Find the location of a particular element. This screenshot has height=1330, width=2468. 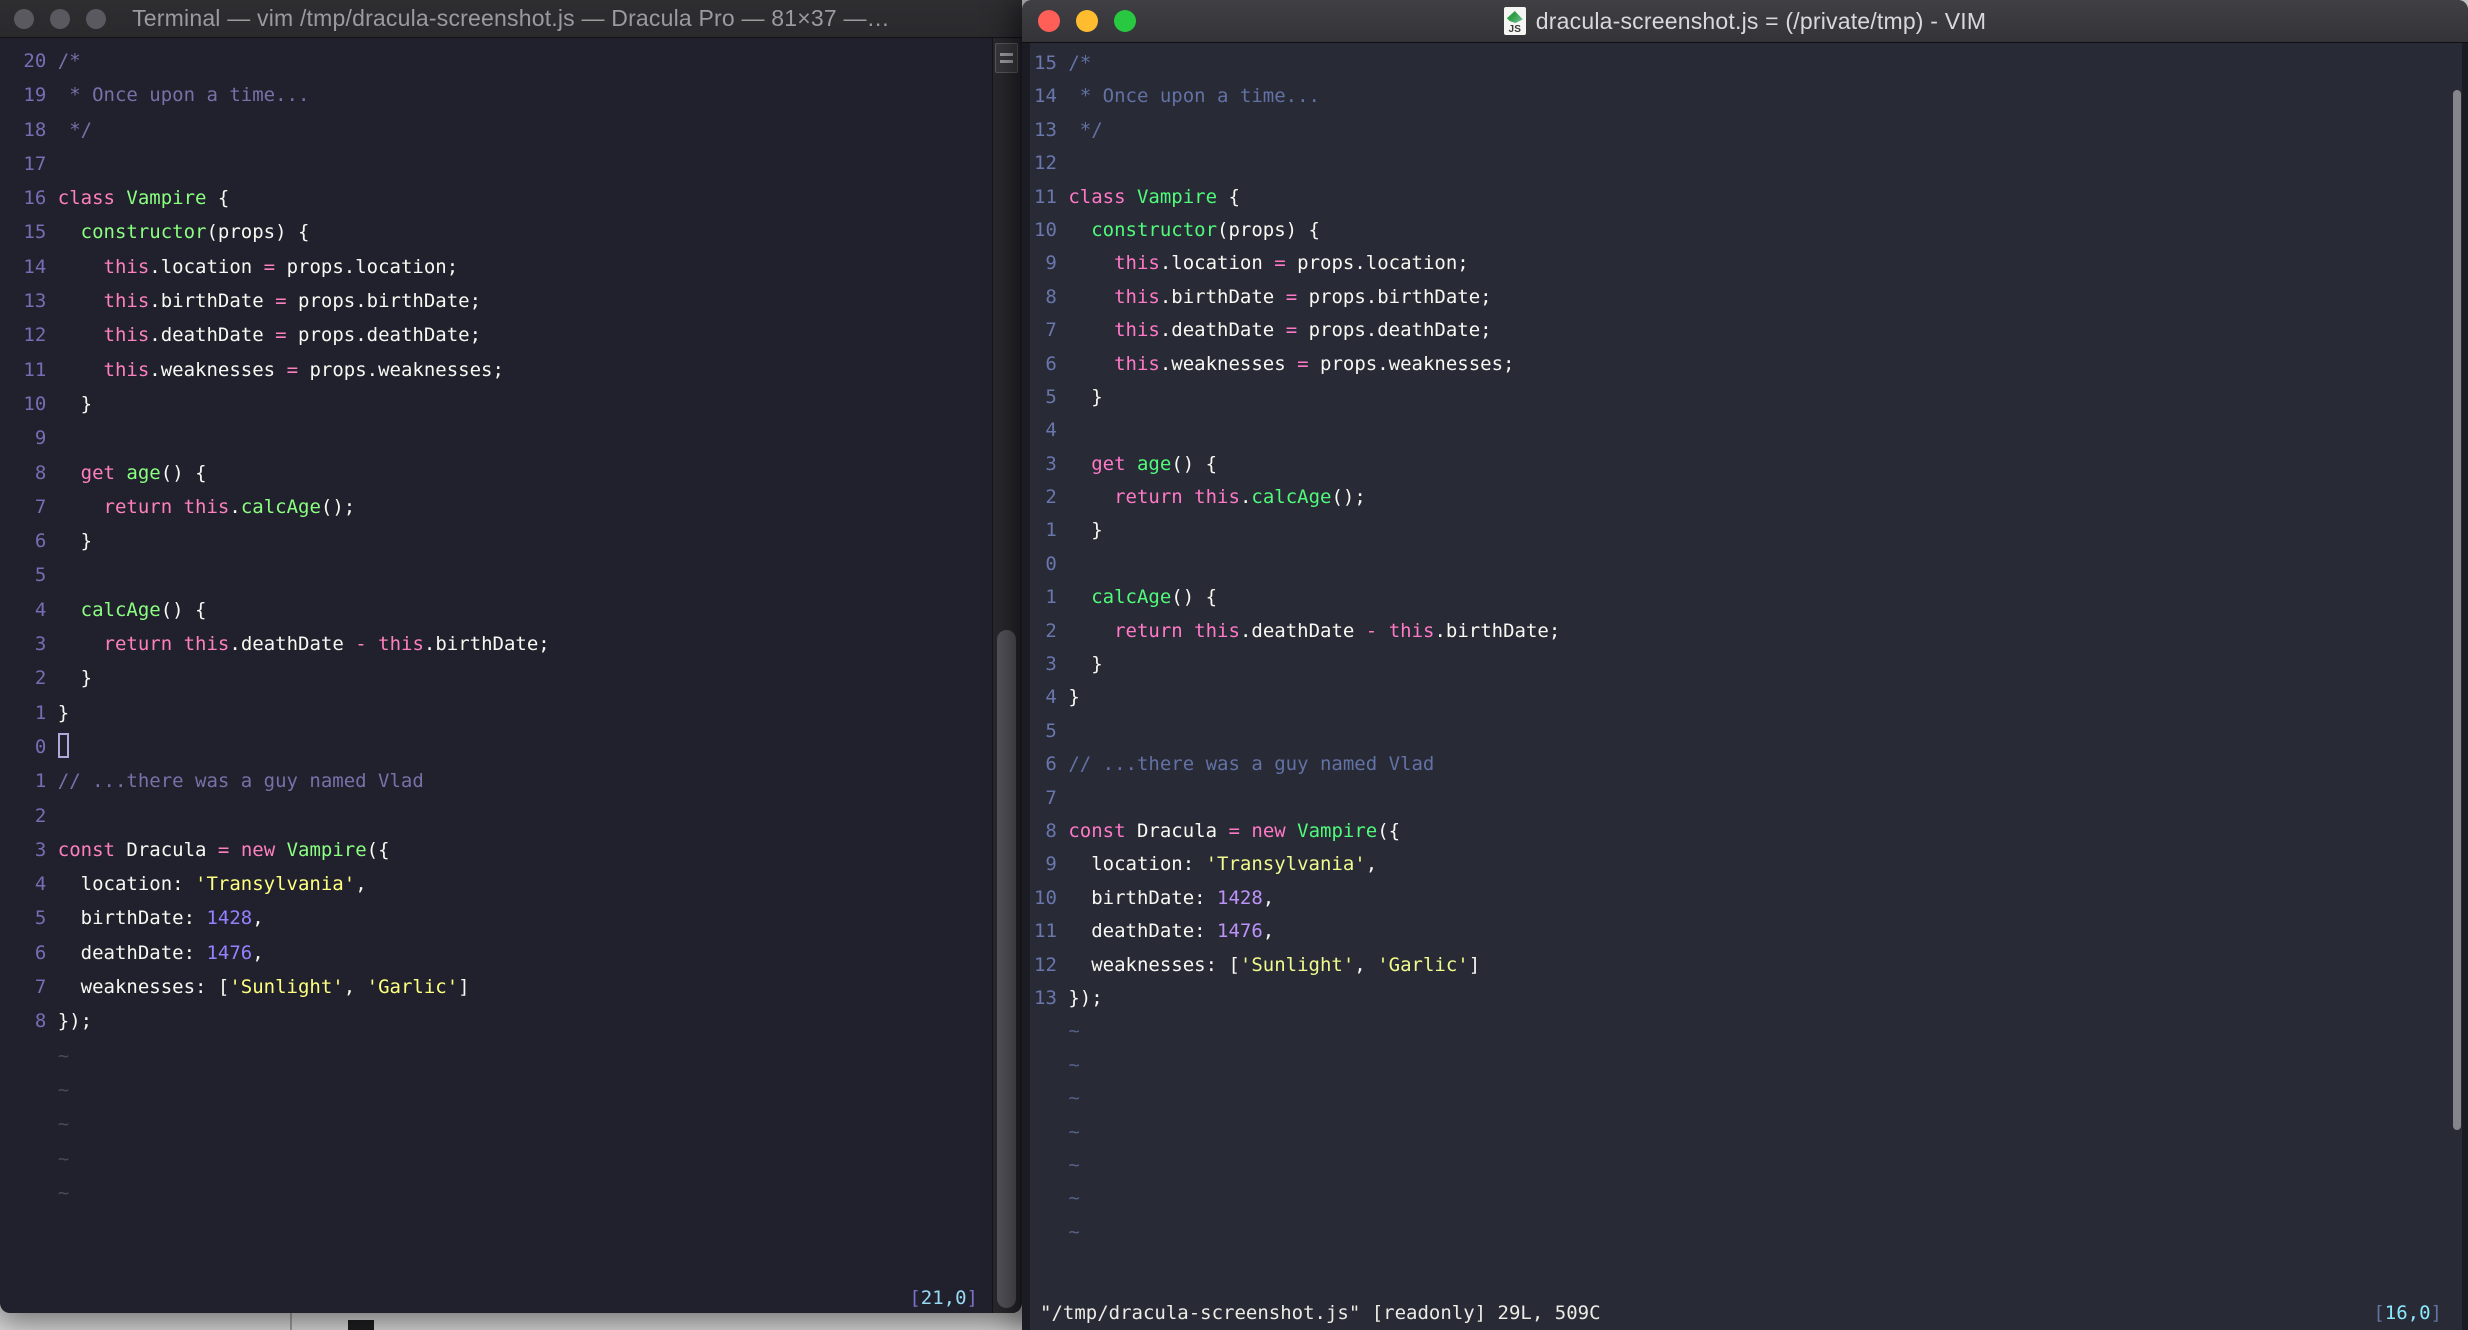

terminal-scrollbar-thumb is located at coordinates (1006, 969).